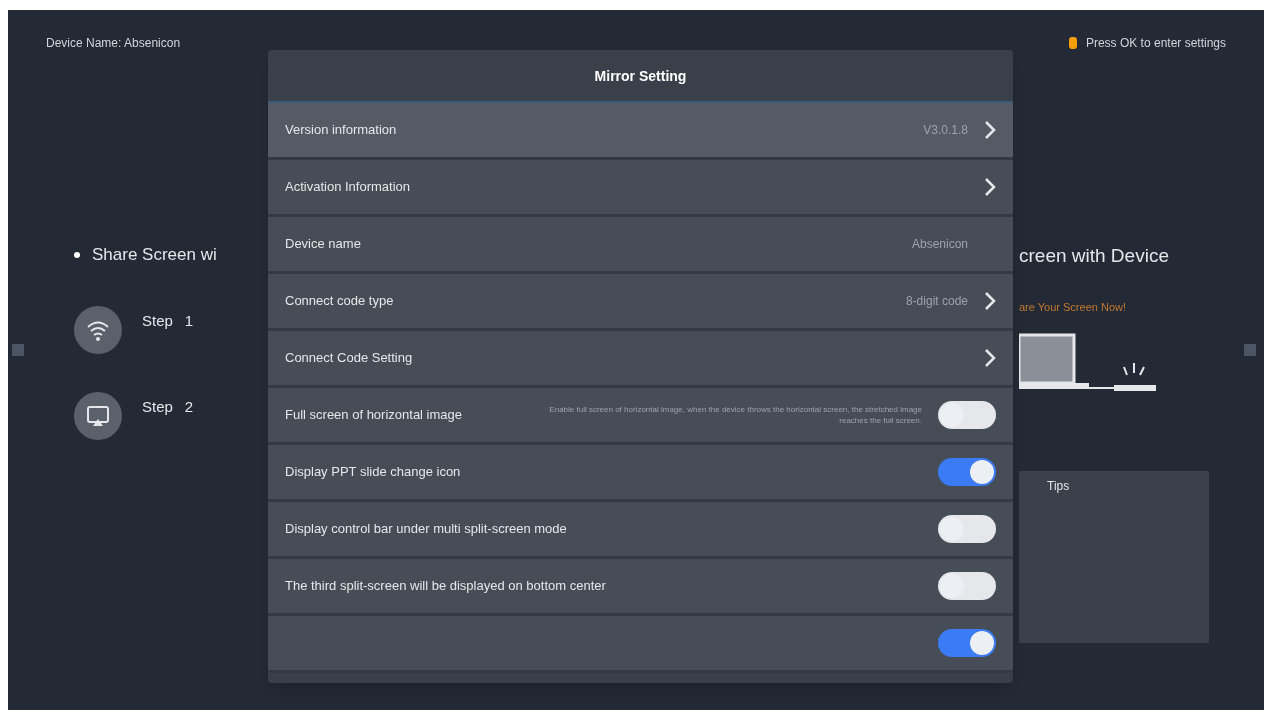 The image size is (1264, 719). What do you see at coordinates (445, 586) in the screenshot?
I see `setting-label: The third split-screen will be displayed on bottom center` at bounding box center [445, 586].